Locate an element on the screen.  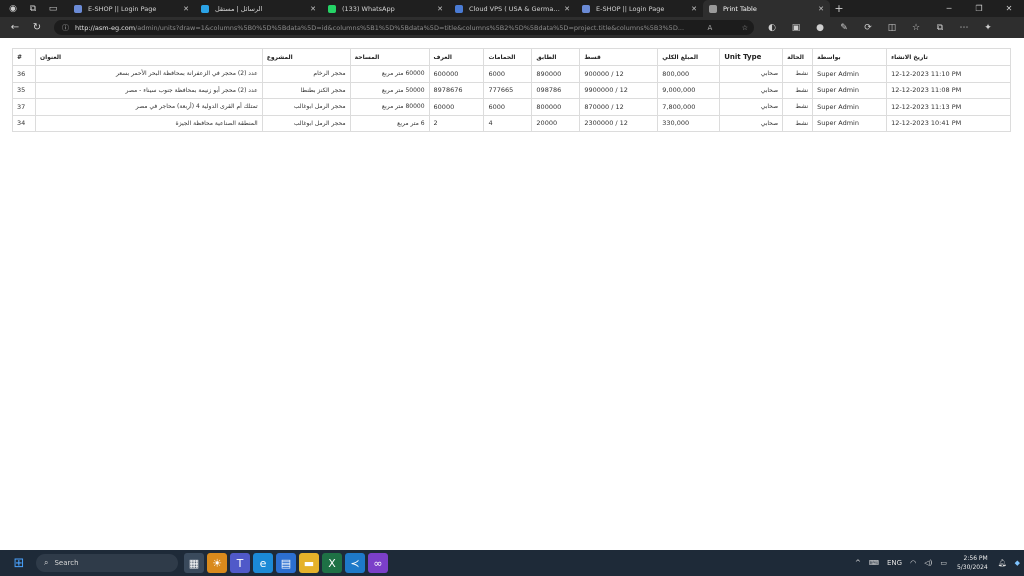
tab-label: الرسائل | مستقل is located at coordinates (239, 8).